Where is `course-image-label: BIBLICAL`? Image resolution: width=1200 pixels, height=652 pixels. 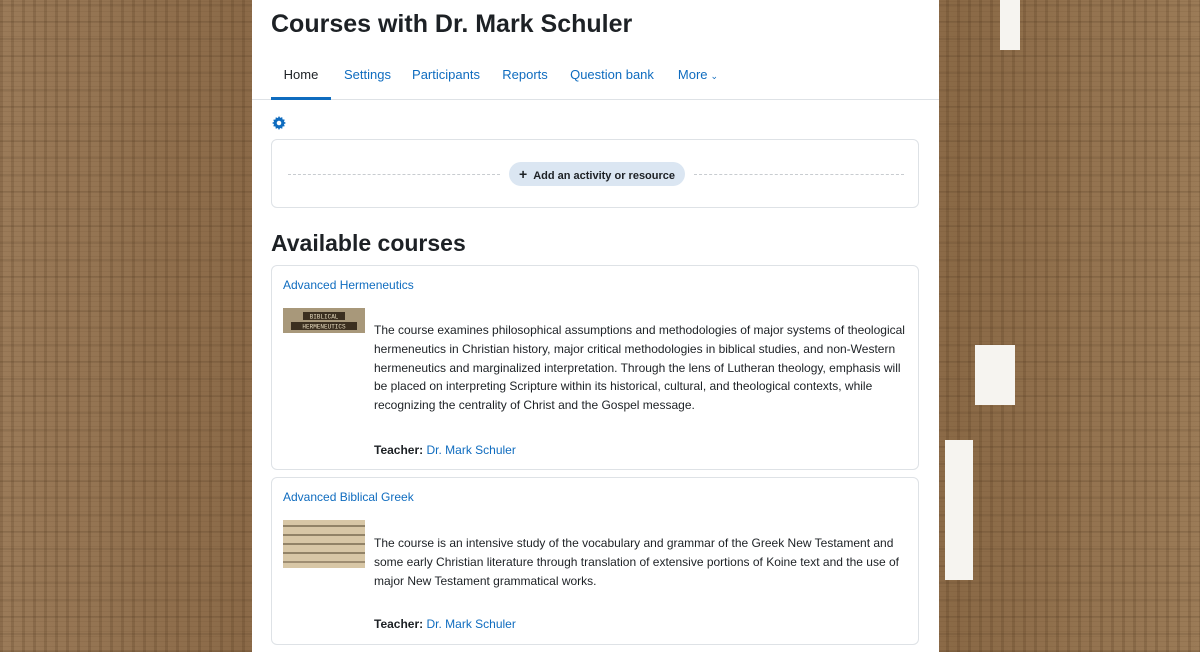 course-image-label: BIBLICAL is located at coordinates (324, 317).